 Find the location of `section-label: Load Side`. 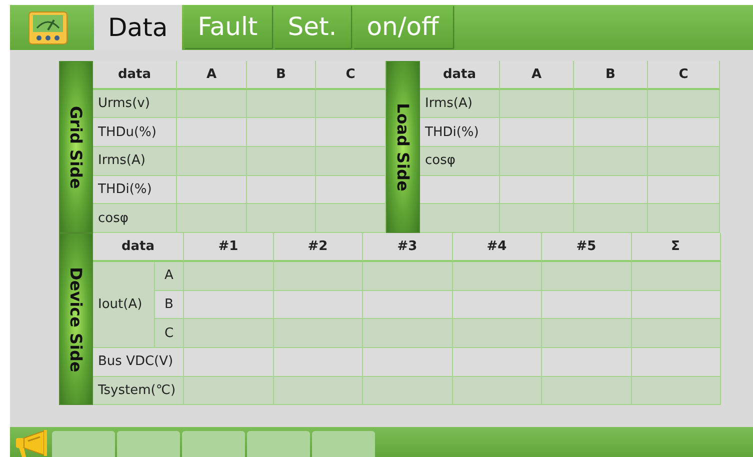

section-label: Load Side is located at coordinates (403, 147).